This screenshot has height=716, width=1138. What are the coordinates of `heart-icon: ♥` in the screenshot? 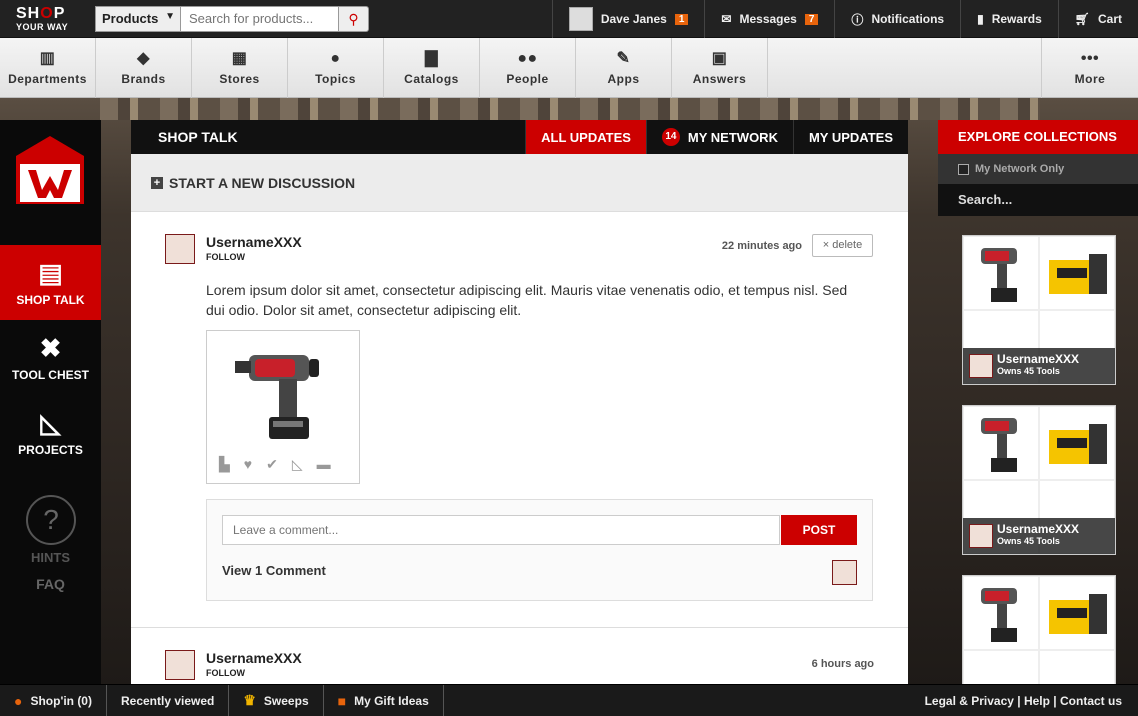 It's located at (248, 464).